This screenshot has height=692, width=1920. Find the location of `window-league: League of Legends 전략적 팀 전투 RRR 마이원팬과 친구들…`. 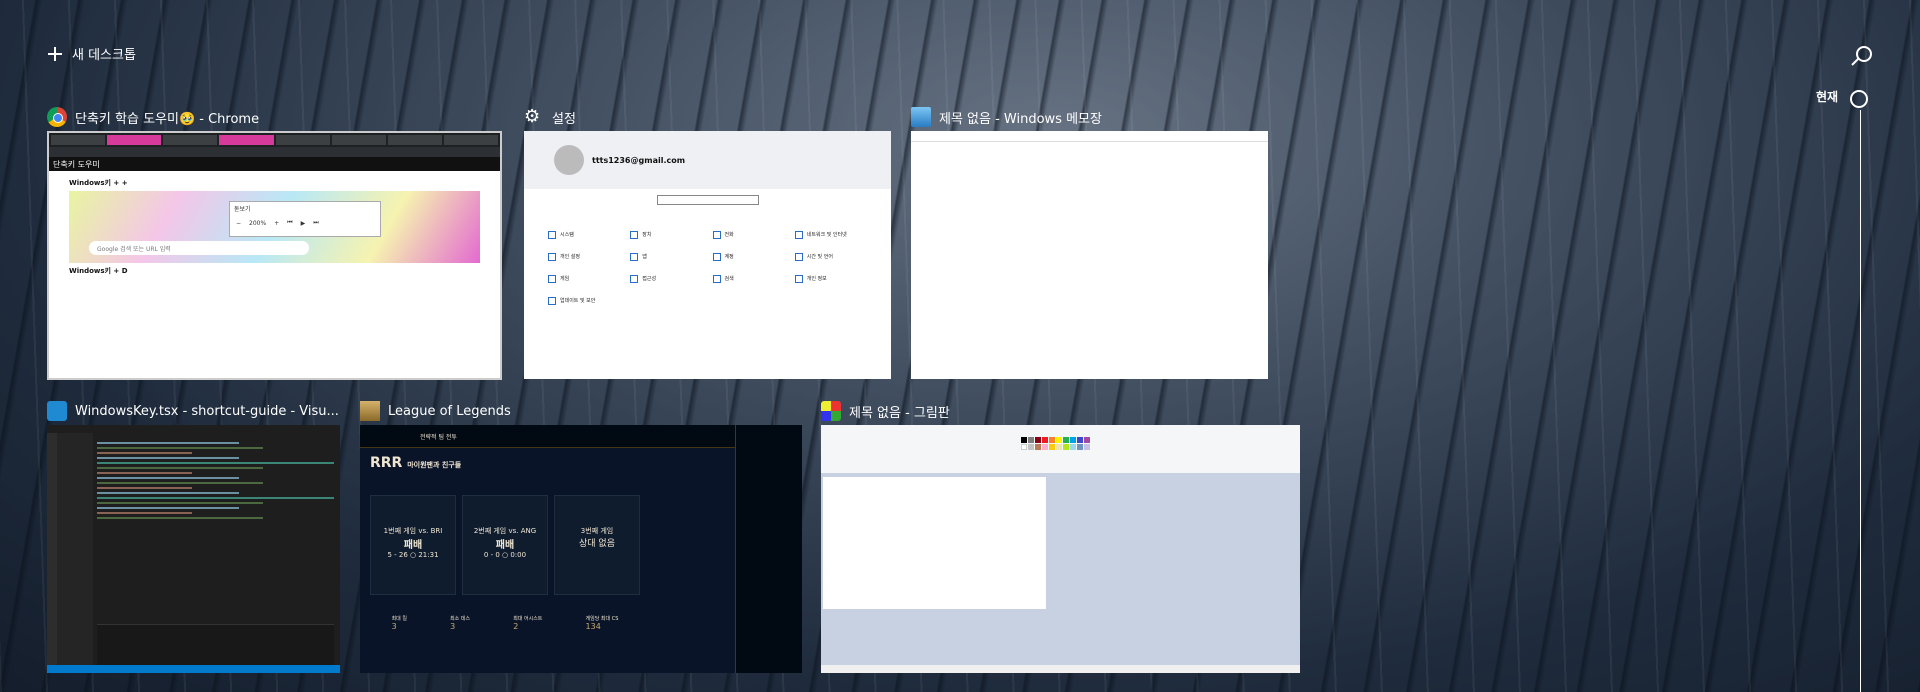

window-league: League of Legends 전략적 팀 전투 RRR 마이원팬과 친구들… is located at coordinates (581, 537).